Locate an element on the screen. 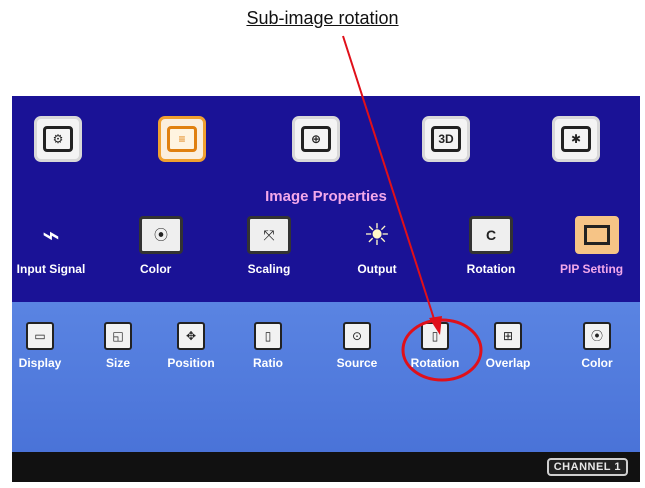 Image resolution: width=645 pixels, height=488 pixels. channel-indicator: CHANNEL 1 is located at coordinates (587, 467).